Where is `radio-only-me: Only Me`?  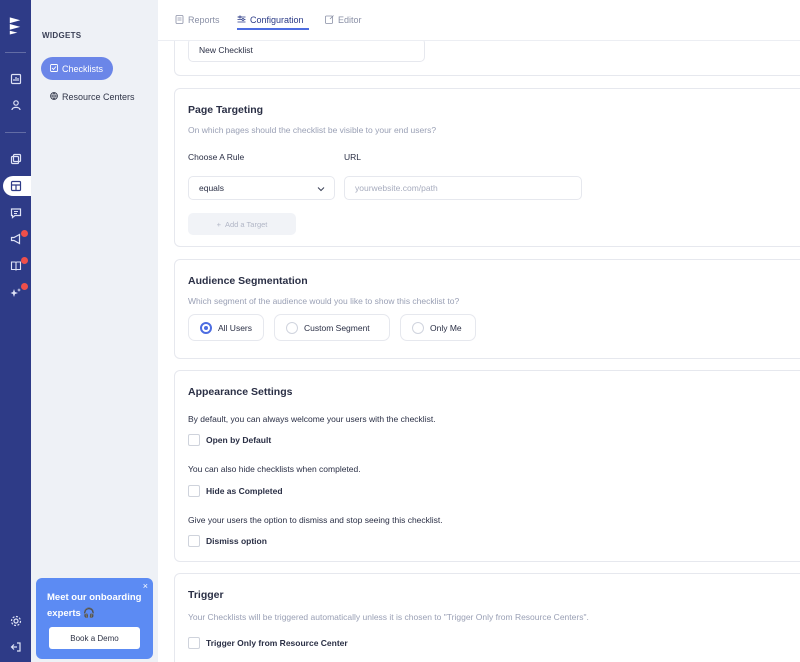
radio-only-me: Only Me is located at coordinates (438, 327).